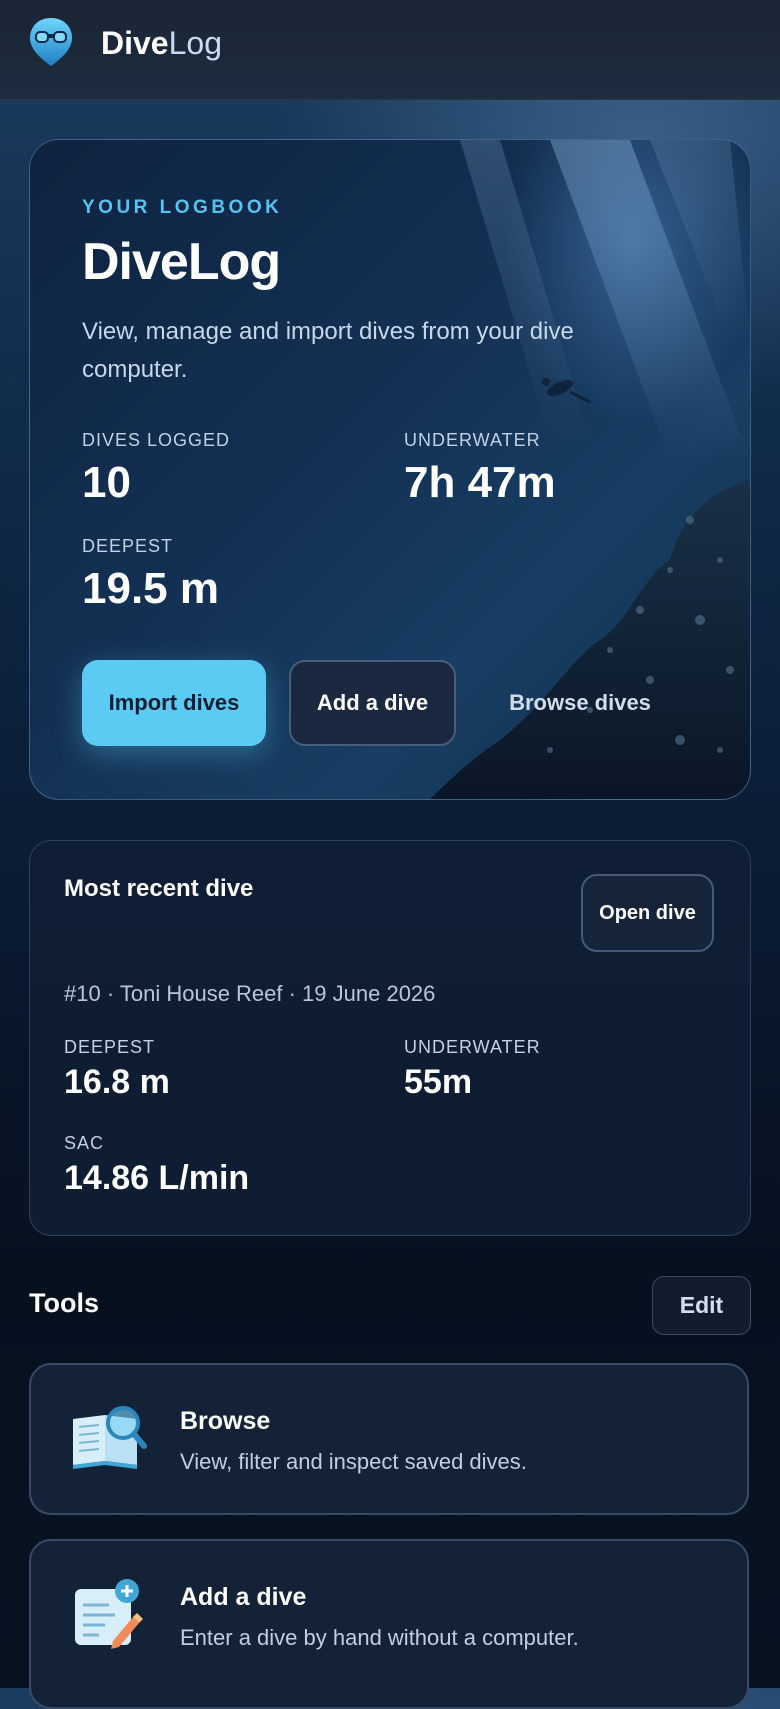  Describe the element at coordinates (250, 993) in the screenshot. I see `recent-dive-meta: #10 · Toni House Reef · 19 June 2026` at that location.